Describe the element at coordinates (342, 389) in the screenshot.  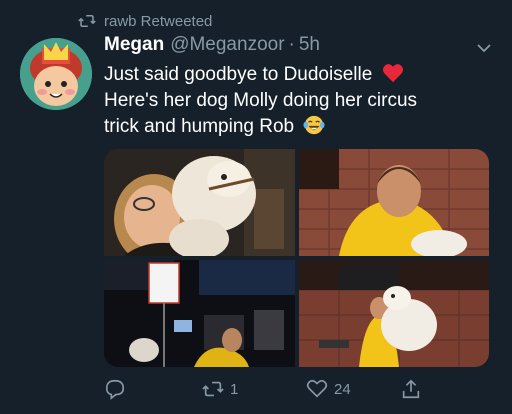
I see `like-count: 24` at that location.